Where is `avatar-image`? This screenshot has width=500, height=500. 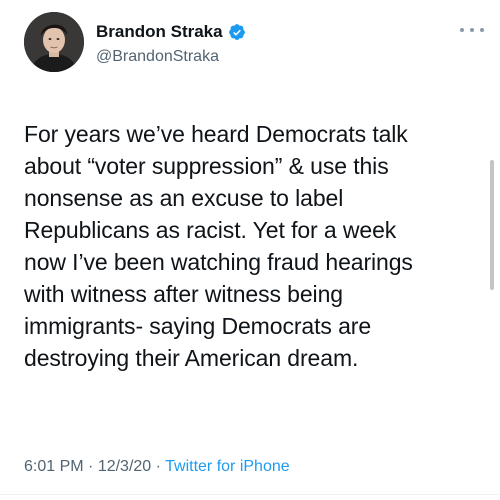
avatar-image is located at coordinates (54, 42).